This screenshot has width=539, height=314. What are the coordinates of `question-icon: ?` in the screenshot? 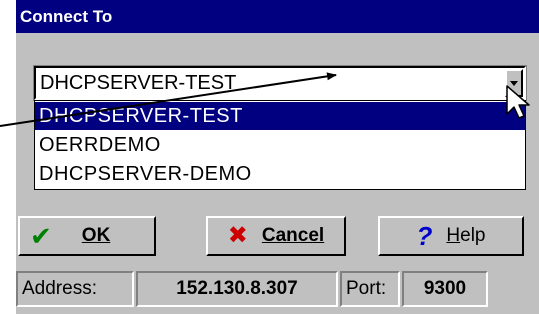 It's located at (424, 236).